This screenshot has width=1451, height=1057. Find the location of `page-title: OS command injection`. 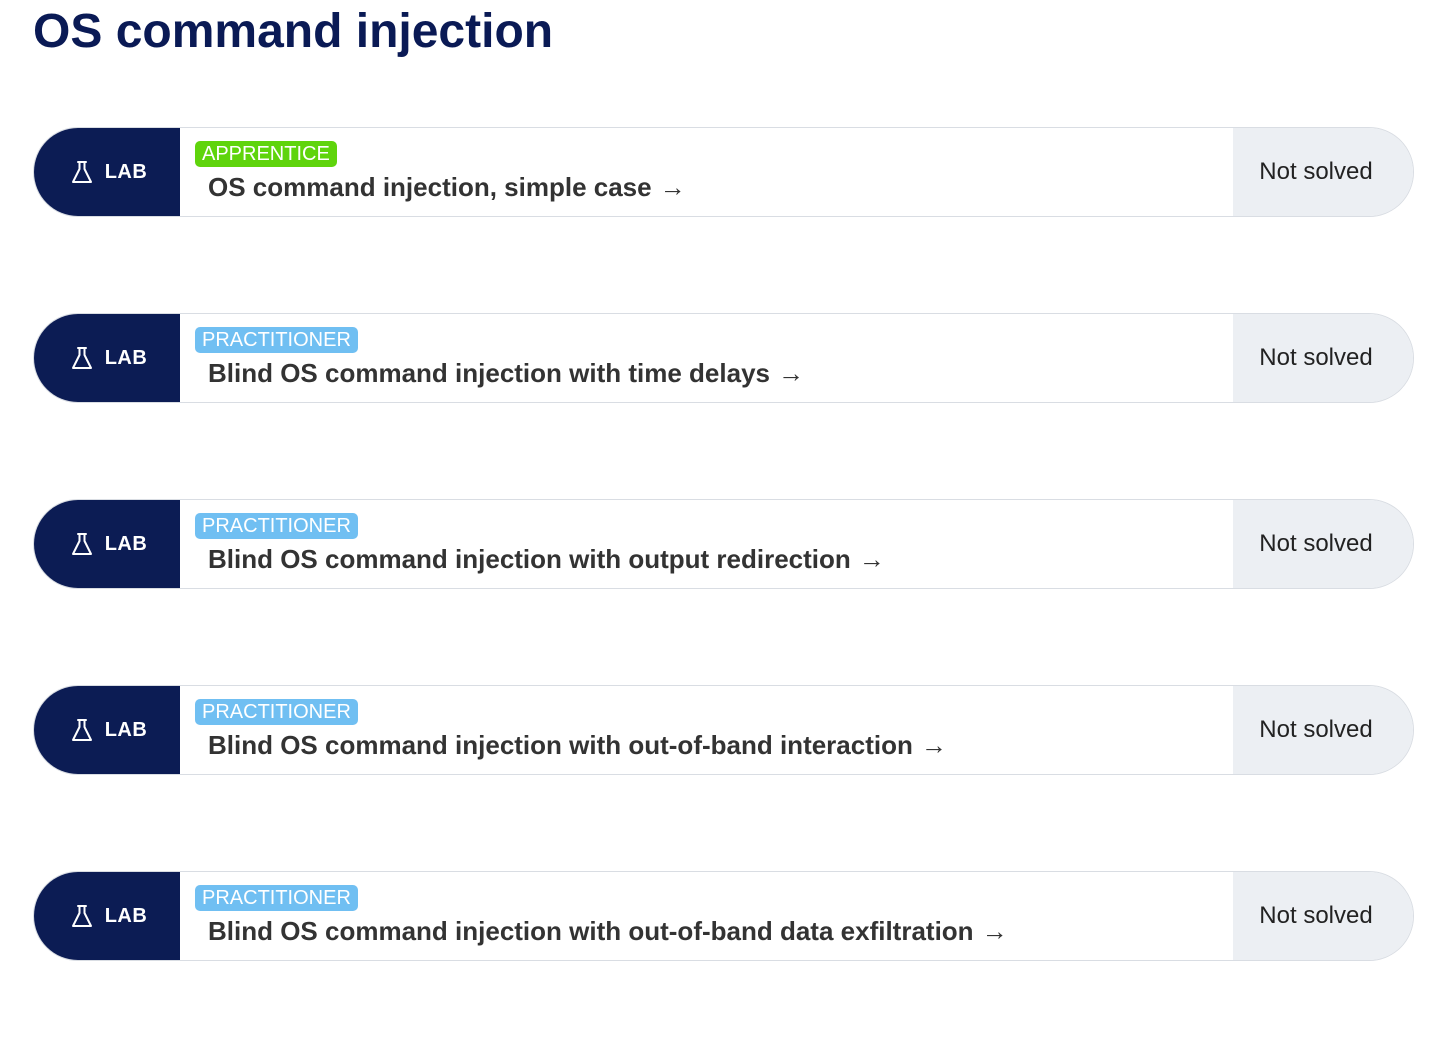

page-title: OS command injection is located at coordinates (293, 31).